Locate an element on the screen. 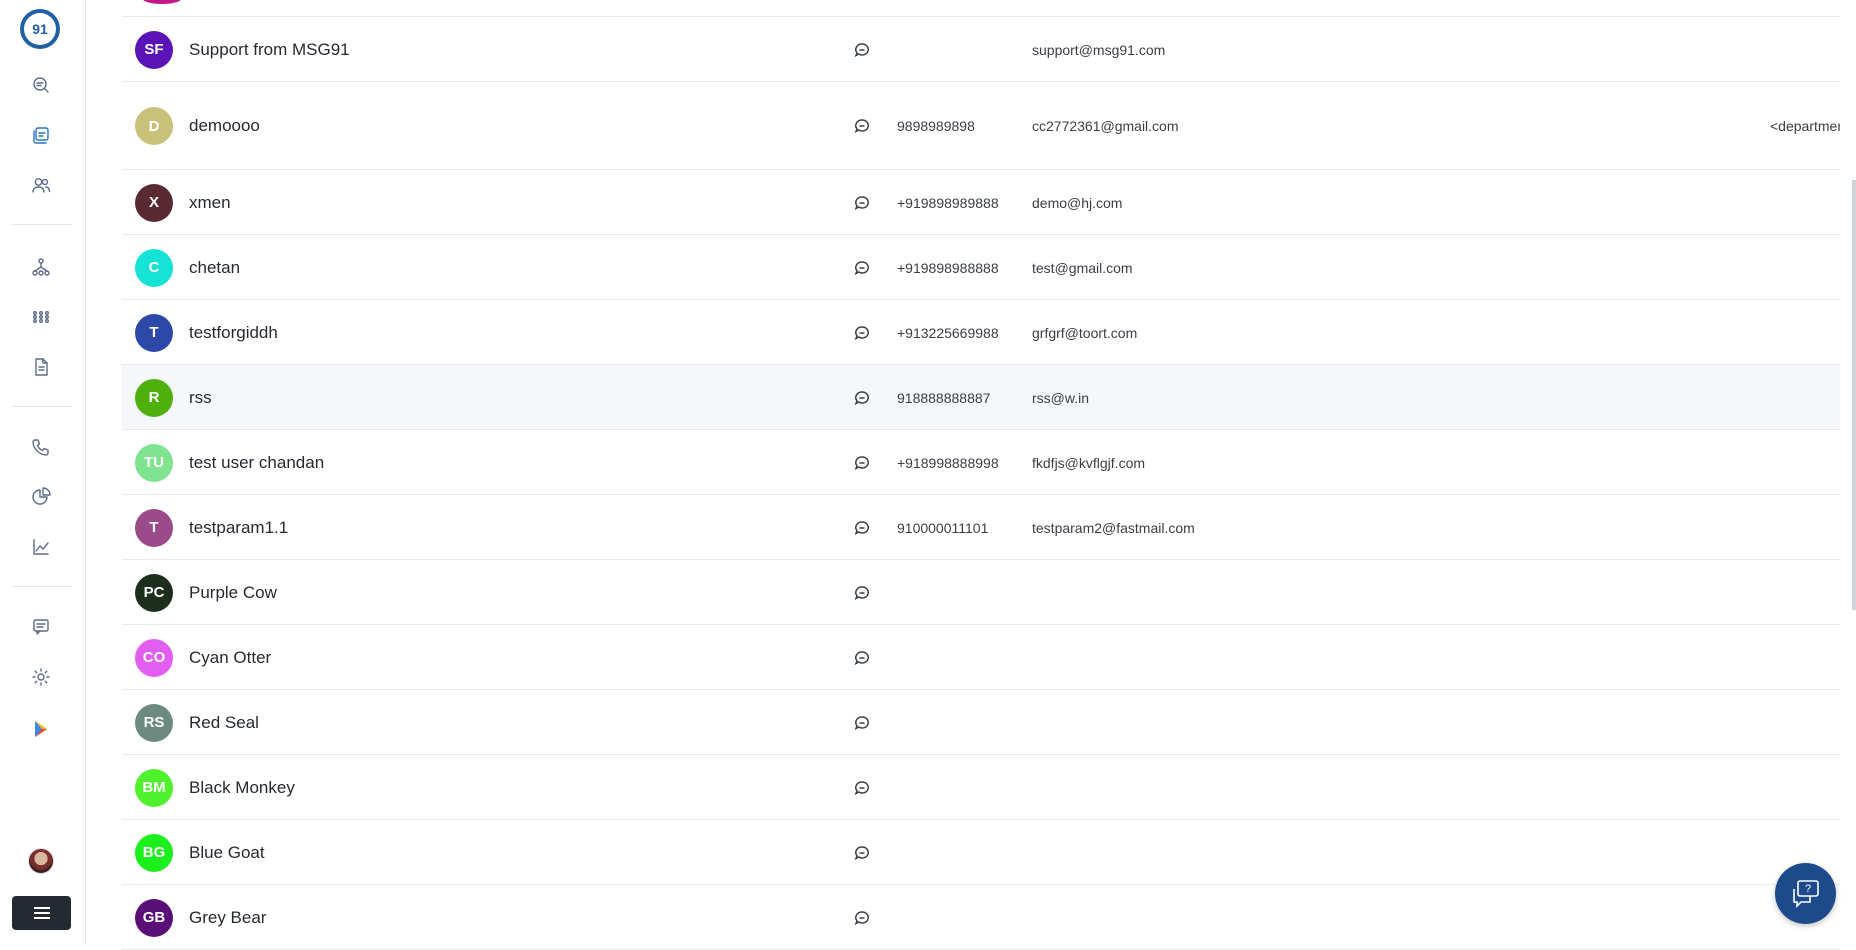 The image size is (1856, 950). contact-row: Xxmen +919898989888 demo@hj.com is located at coordinates (981, 202).